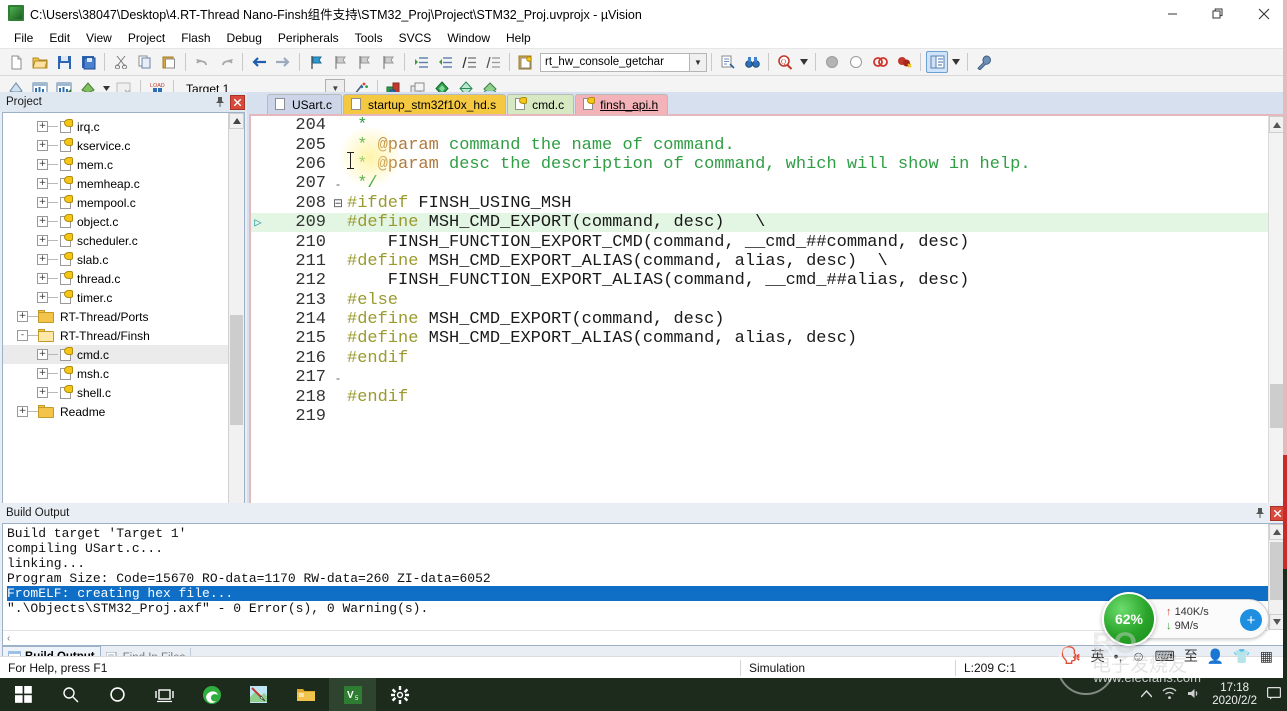  Describe the element at coordinates (526, 62) in the screenshot. I see `goto-definition-icon` at that location.